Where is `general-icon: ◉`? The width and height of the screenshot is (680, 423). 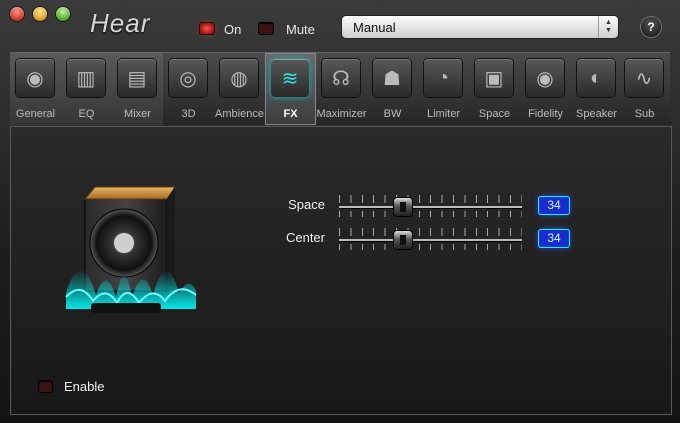 general-icon: ◉ is located at coordinates (35, 78).